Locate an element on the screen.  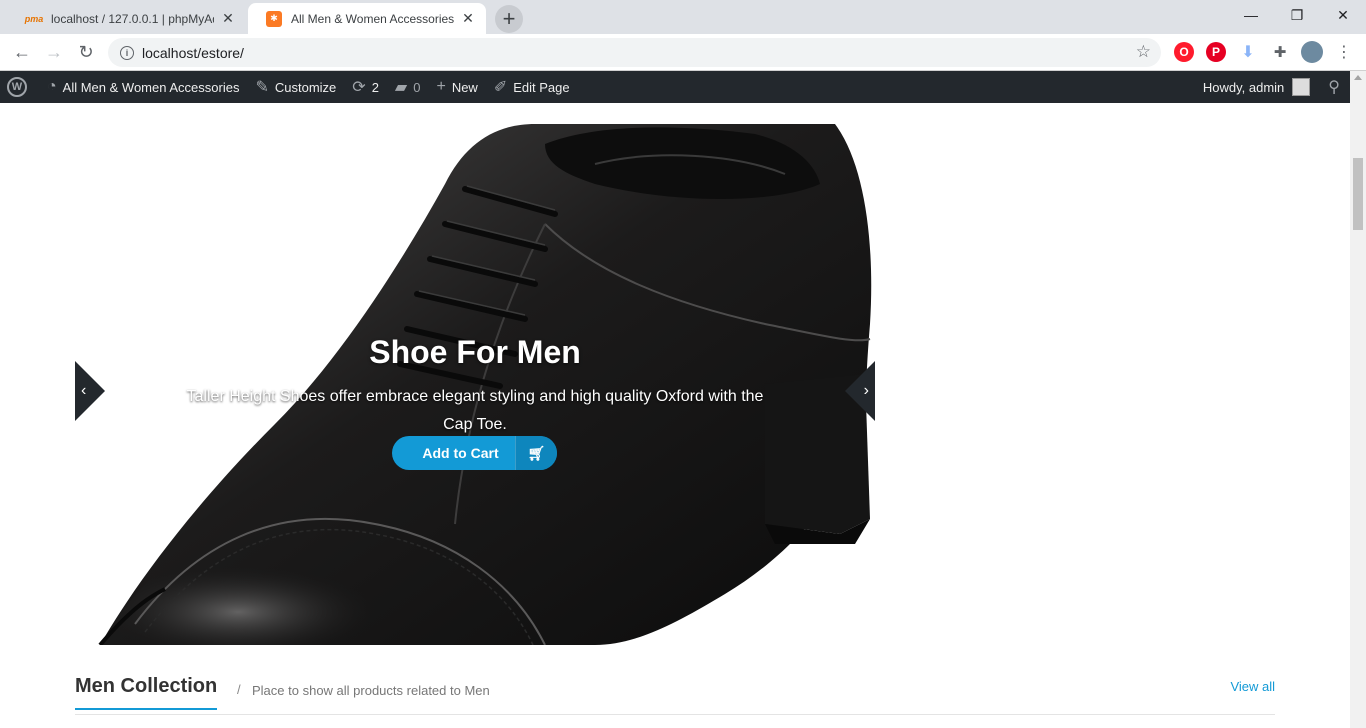
new-content-menu: + New is located at coordinates (456, 87).